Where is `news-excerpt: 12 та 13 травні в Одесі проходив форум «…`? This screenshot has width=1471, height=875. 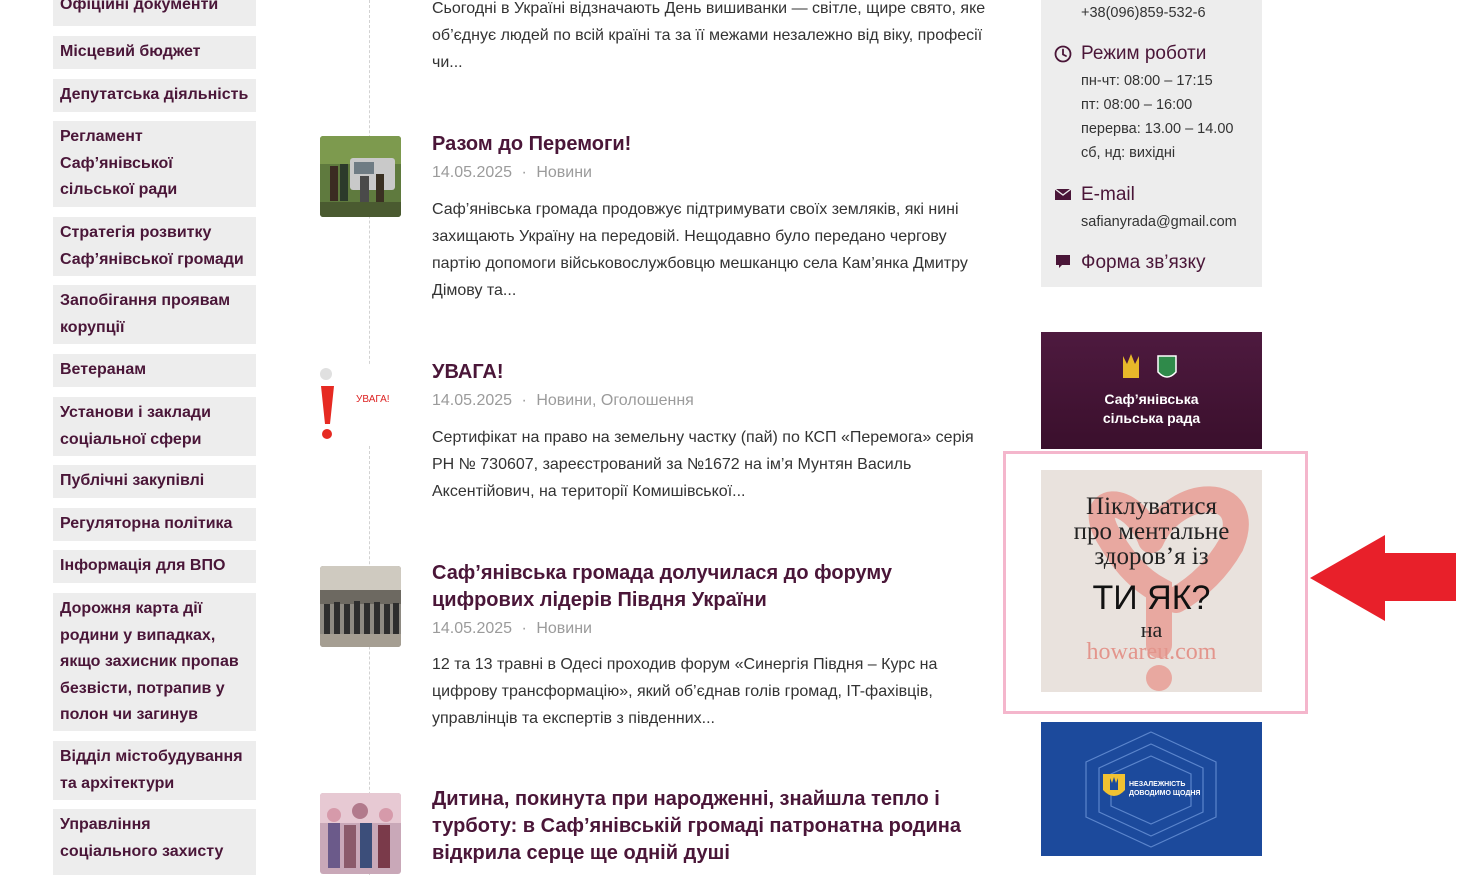
news-excerpt: 12 та 13 травні в Одесі проходив форум «… is located at coordinates (685, 691).